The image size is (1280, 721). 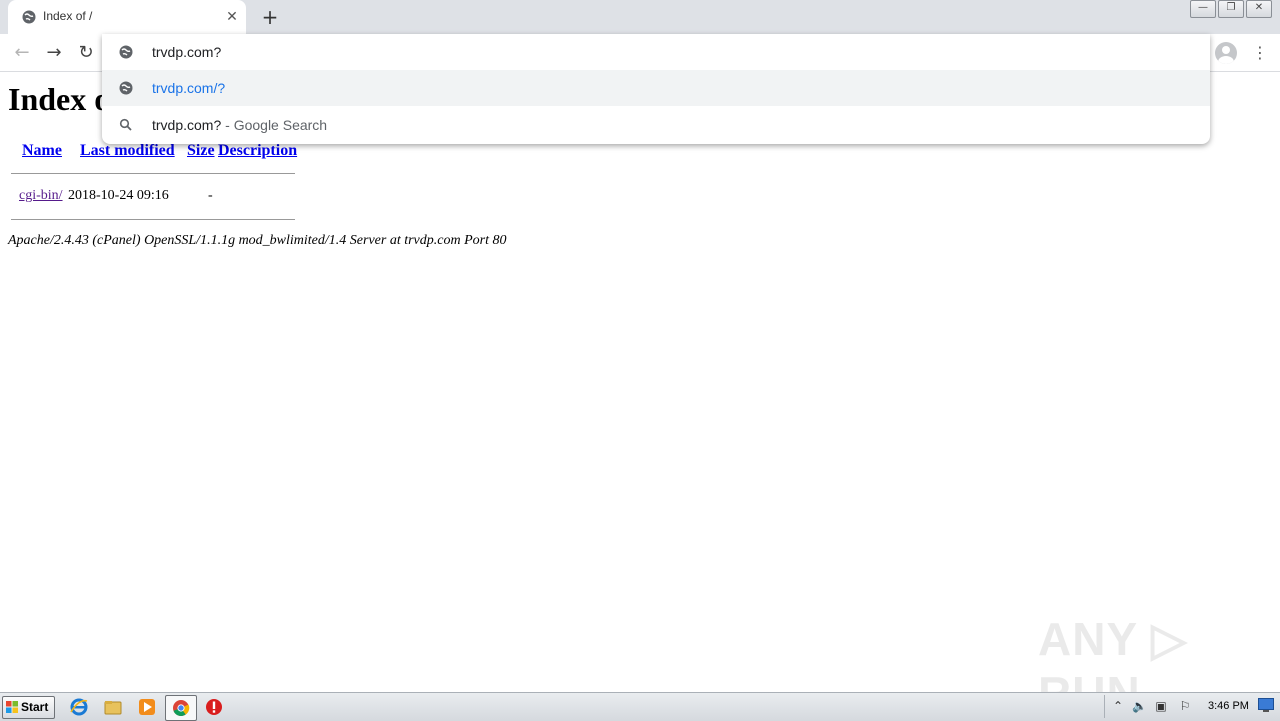 I want to click on forward-button: →, so click(x=54, y=53).